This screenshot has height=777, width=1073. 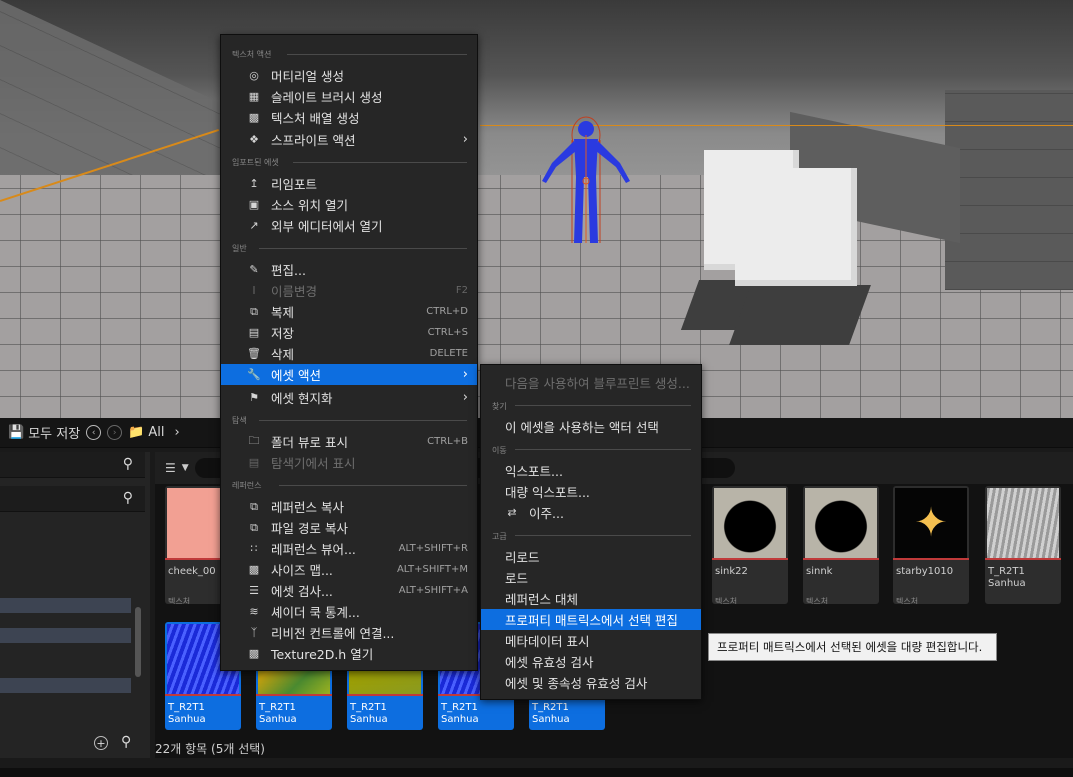 I want to click on star-icon: ✦, so click(x=931, y=523).